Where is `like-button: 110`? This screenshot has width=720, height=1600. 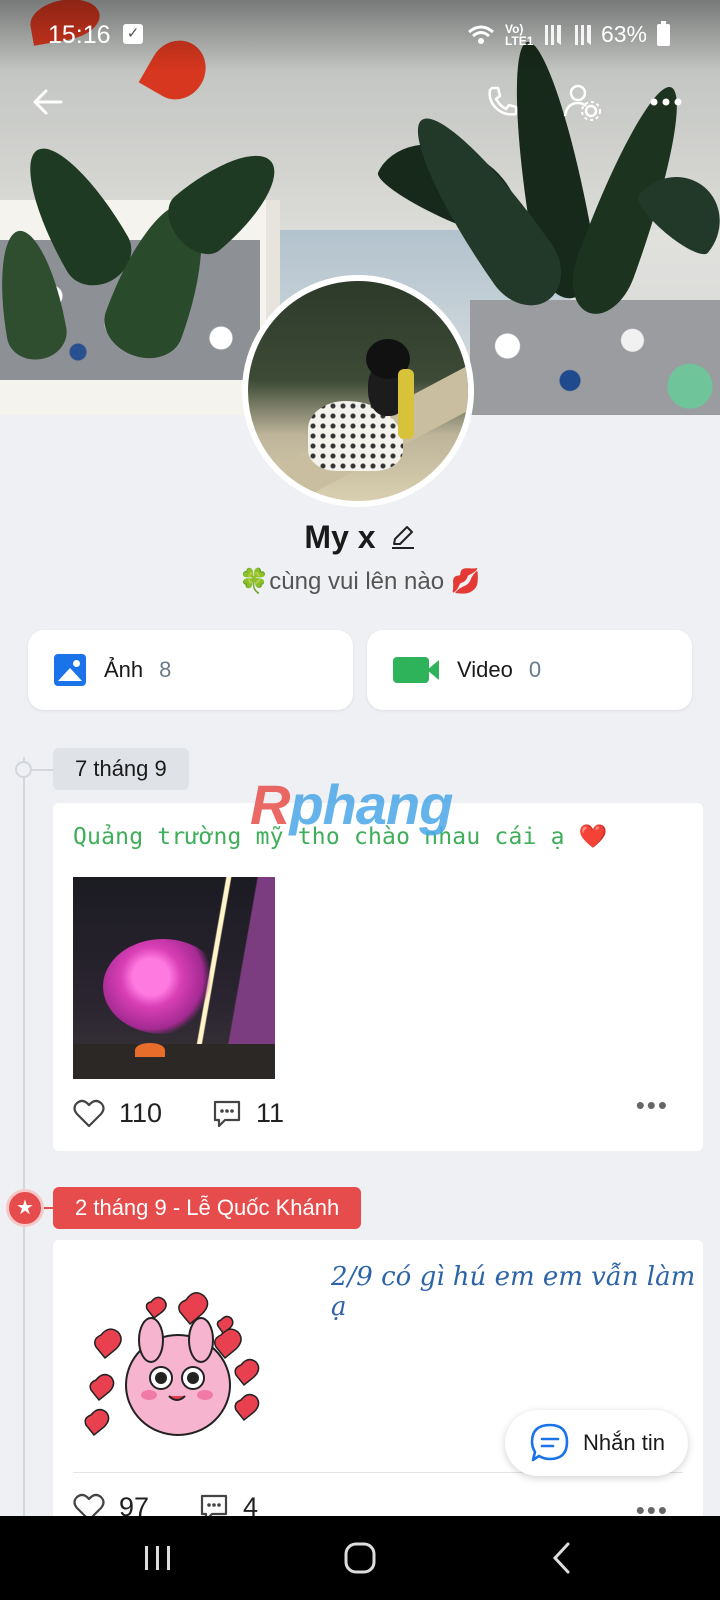 like-button: 110 is located at coordinates (117, 1113).